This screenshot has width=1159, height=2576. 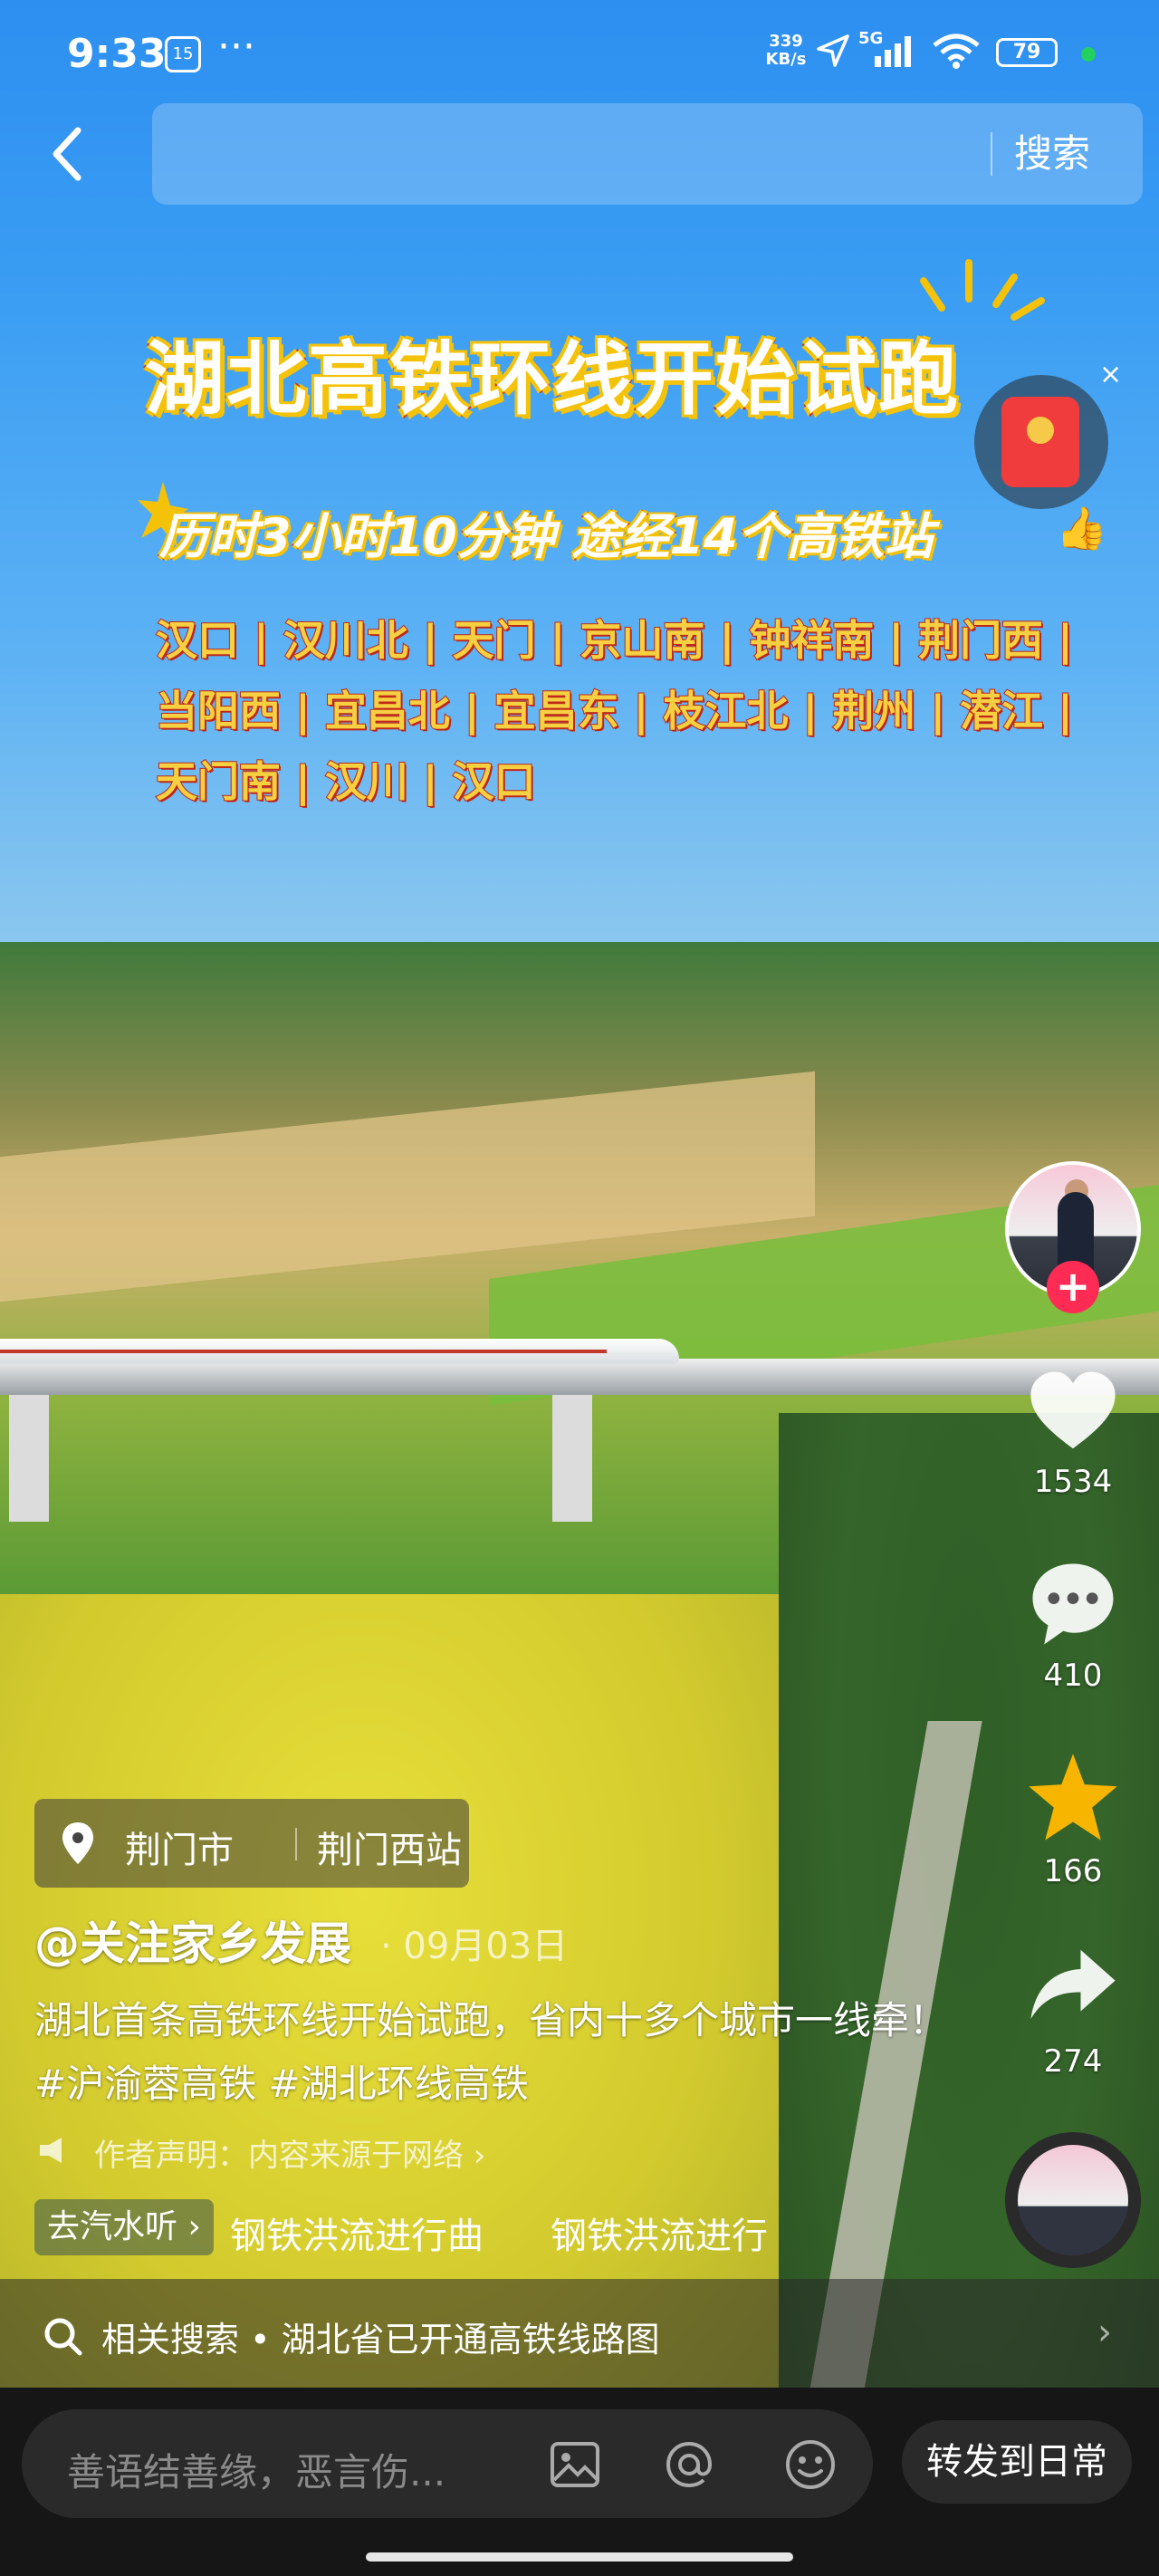 I want to click on privacy-indicator-icon, so click(x=1088, y=54).